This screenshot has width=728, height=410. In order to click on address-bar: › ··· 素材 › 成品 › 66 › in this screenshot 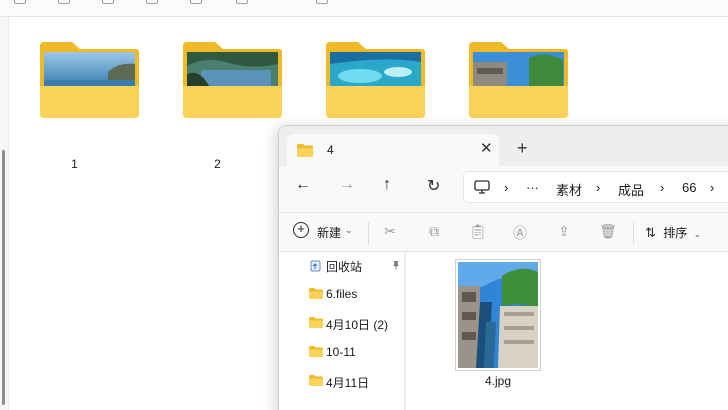, I will do `click(595, 187)`.